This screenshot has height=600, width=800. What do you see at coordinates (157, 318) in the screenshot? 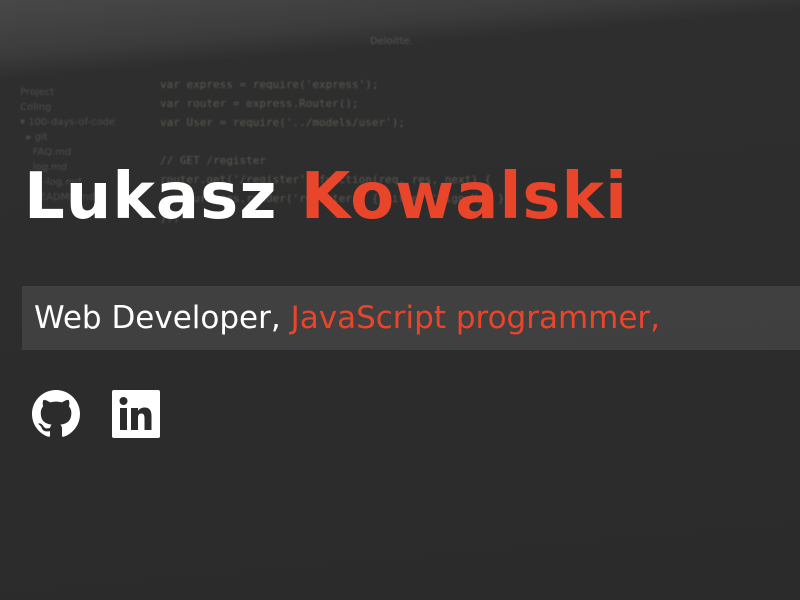
I see `tagline-plain: Web Developer,` at bounding box center [157, 318].